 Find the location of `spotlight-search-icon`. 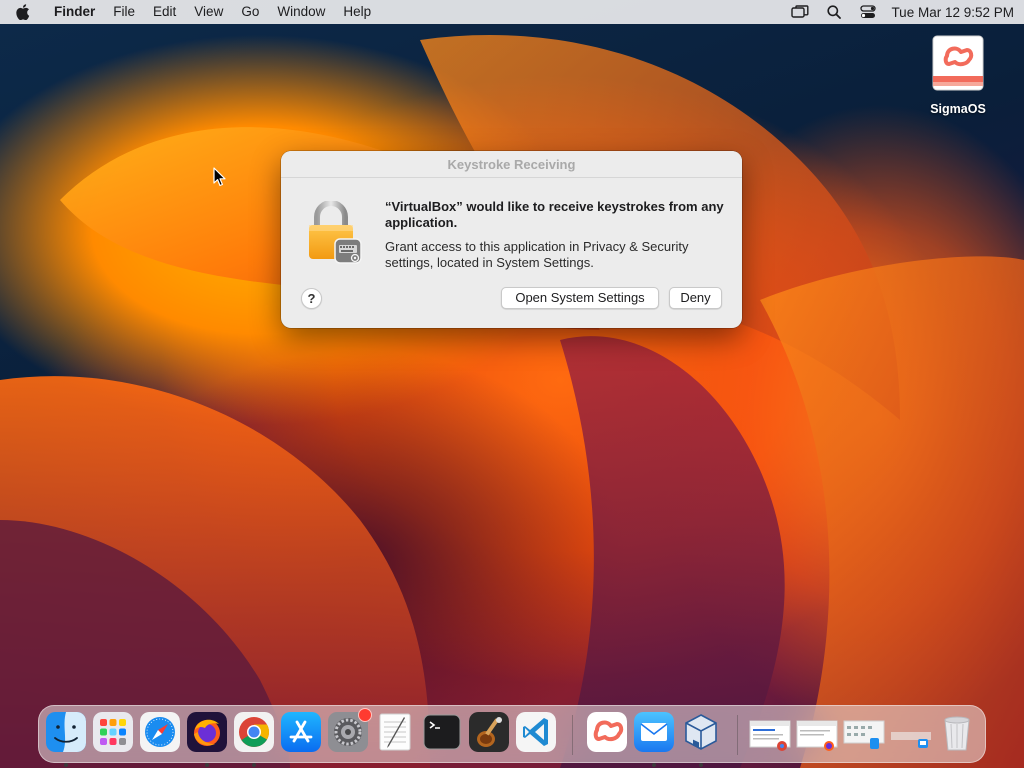

spotlight-search-icon is located at coordinates (834, 12).